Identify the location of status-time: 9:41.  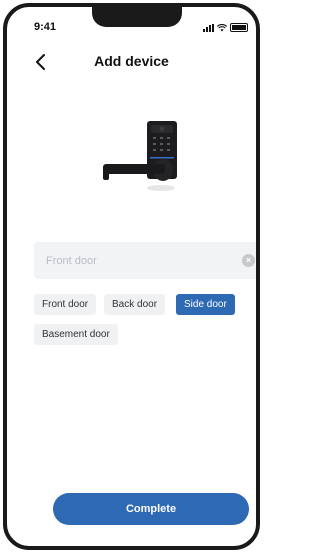
(45, 27).